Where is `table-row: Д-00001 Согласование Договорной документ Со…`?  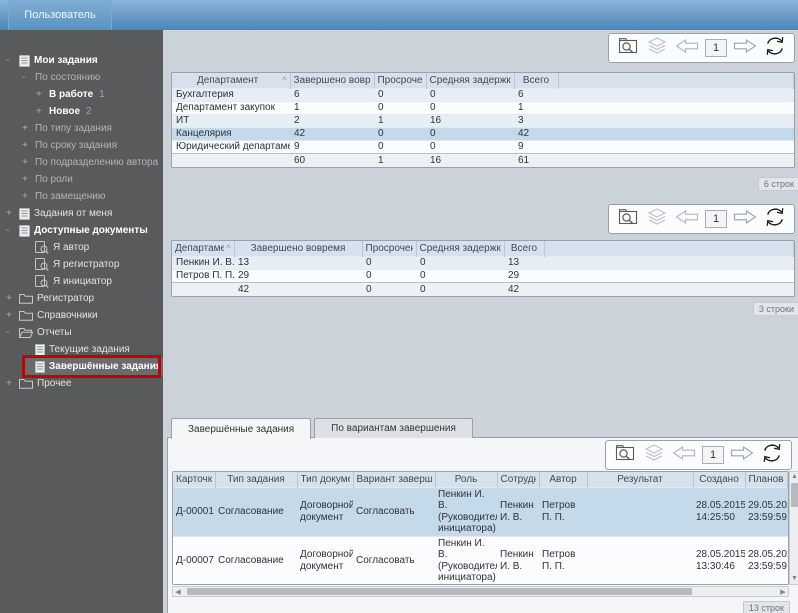 table-row: Д-00001 Согласование Договорной документ Со… is located at coordinates (480, 511).